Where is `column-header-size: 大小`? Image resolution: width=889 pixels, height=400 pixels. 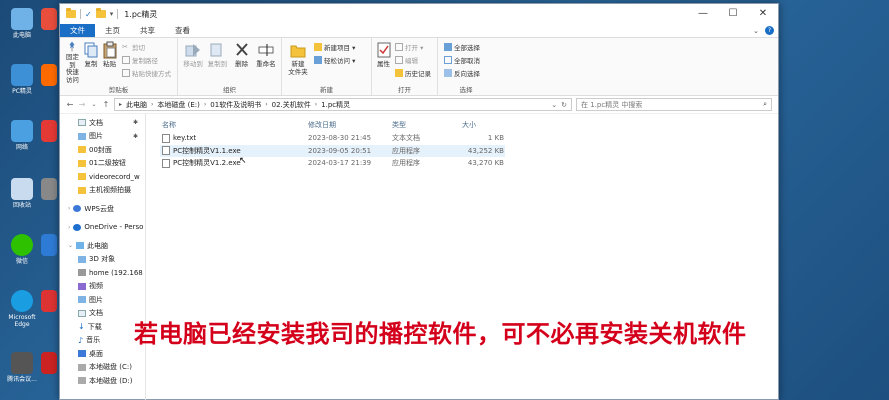 column-header-size: 大小 is located at coordinates (483, 125).